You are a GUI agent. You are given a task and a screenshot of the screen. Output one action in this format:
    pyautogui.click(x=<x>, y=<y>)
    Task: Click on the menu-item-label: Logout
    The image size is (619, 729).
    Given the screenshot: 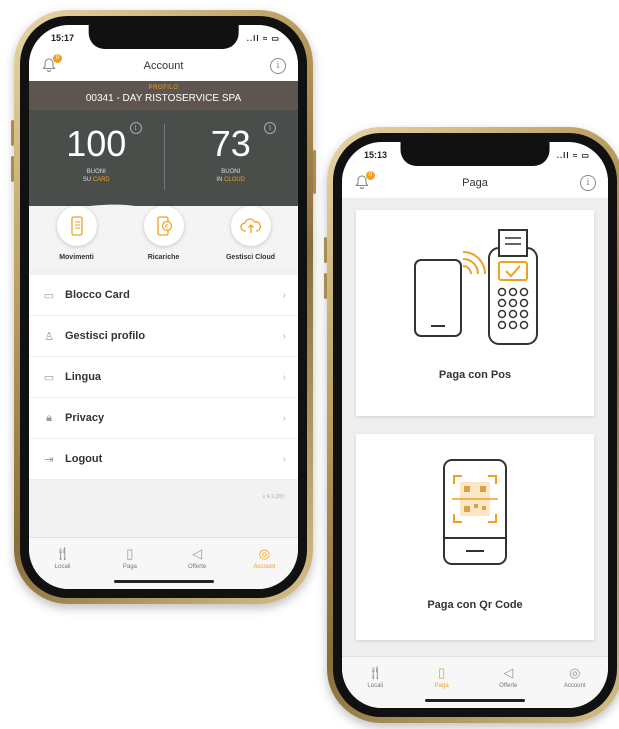 What is the action you would take?
    pyautogui.click(x=84, y=459)
    